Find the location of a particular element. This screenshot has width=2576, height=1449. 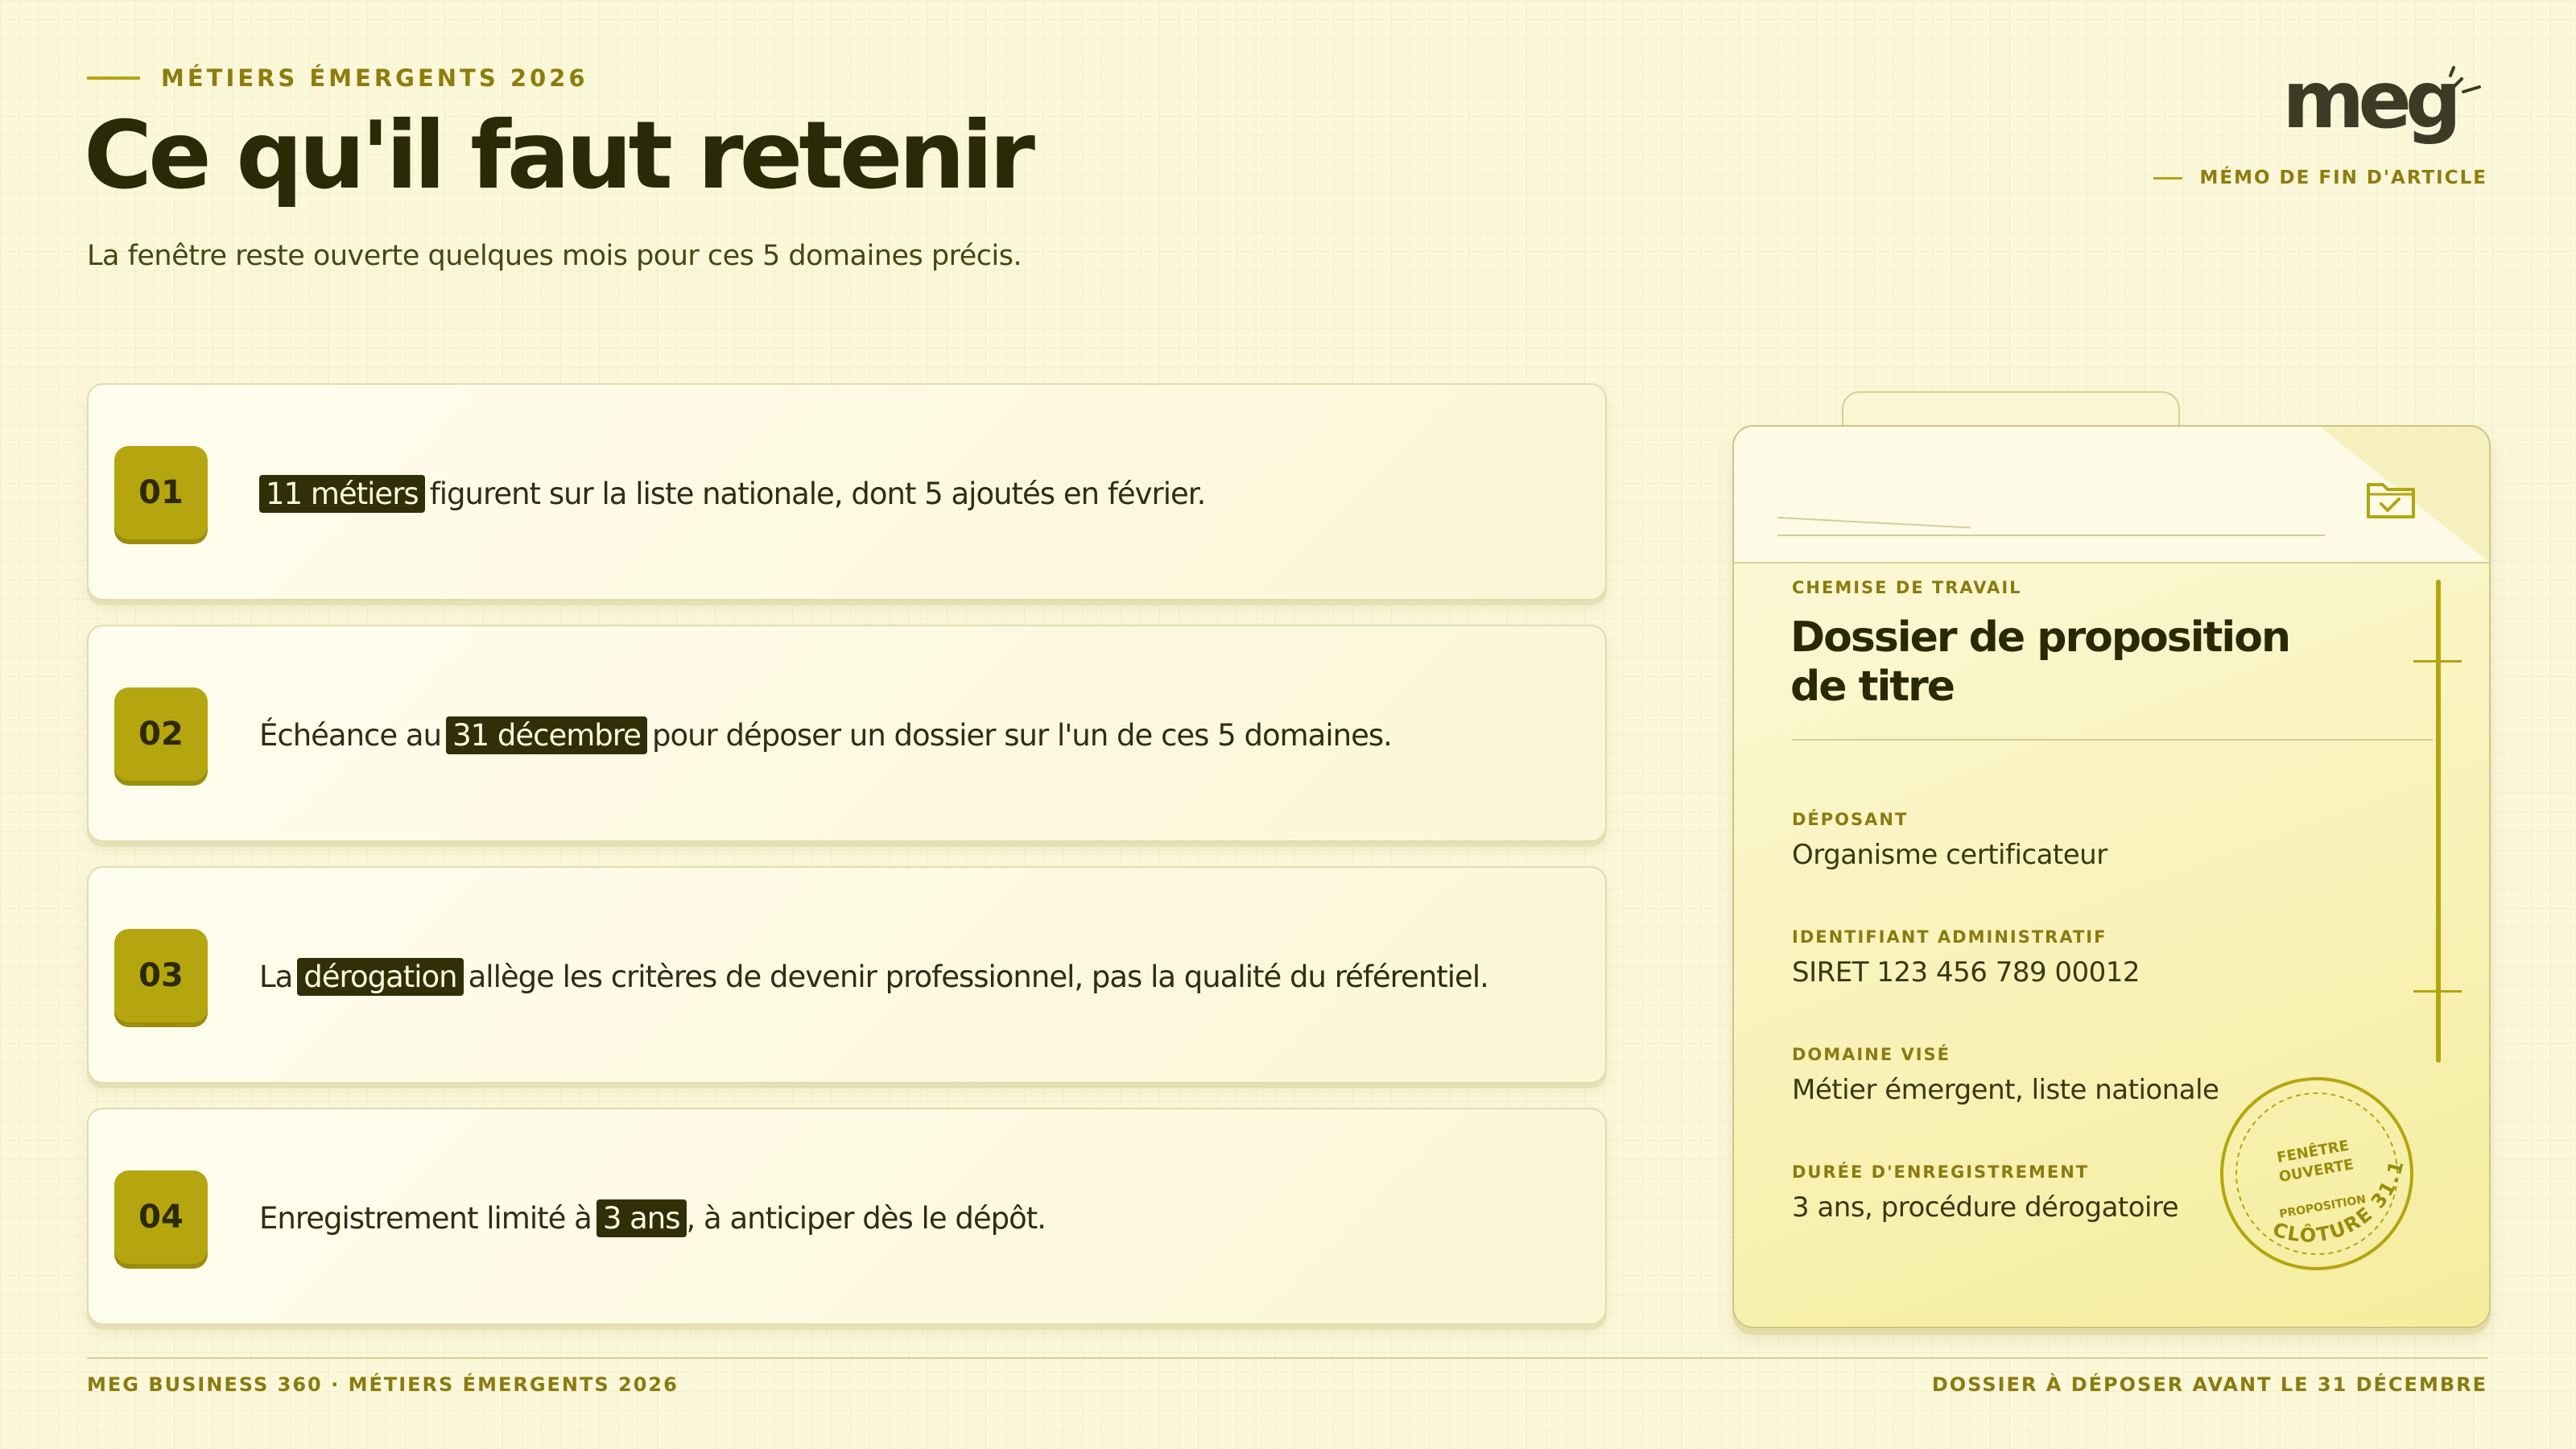

eyebrow: MÉTIERS ÉMERGENTS 2026 is located at coordinates (337, 78).